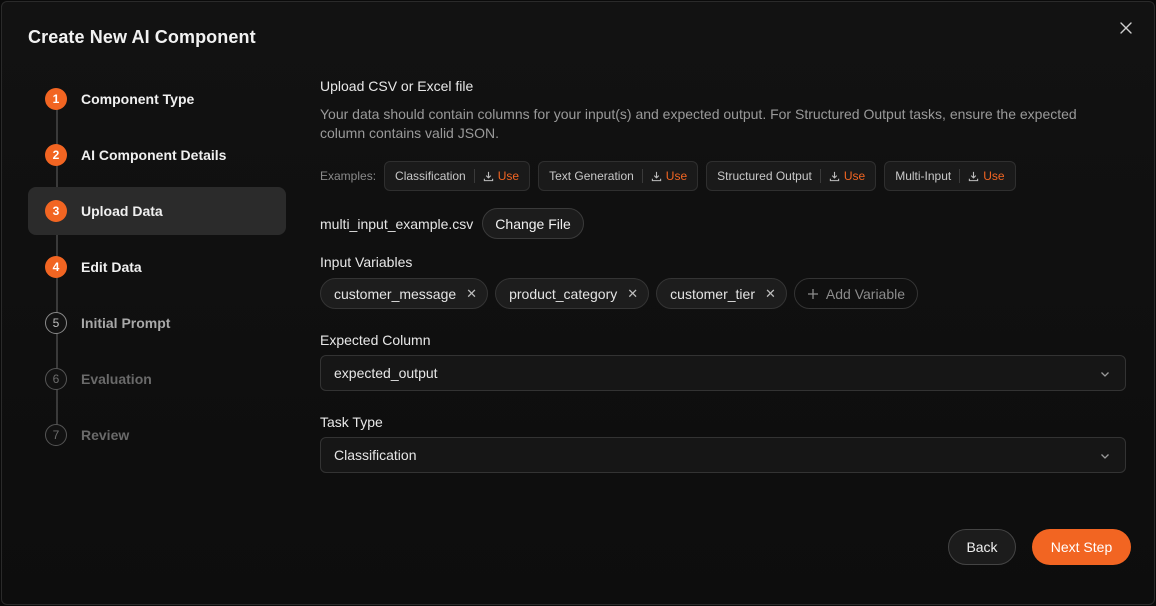 Image resolution: width=1156 pixels, height=606 pixels. I want to click on example-classification: Classification Use, so click(457, 176).